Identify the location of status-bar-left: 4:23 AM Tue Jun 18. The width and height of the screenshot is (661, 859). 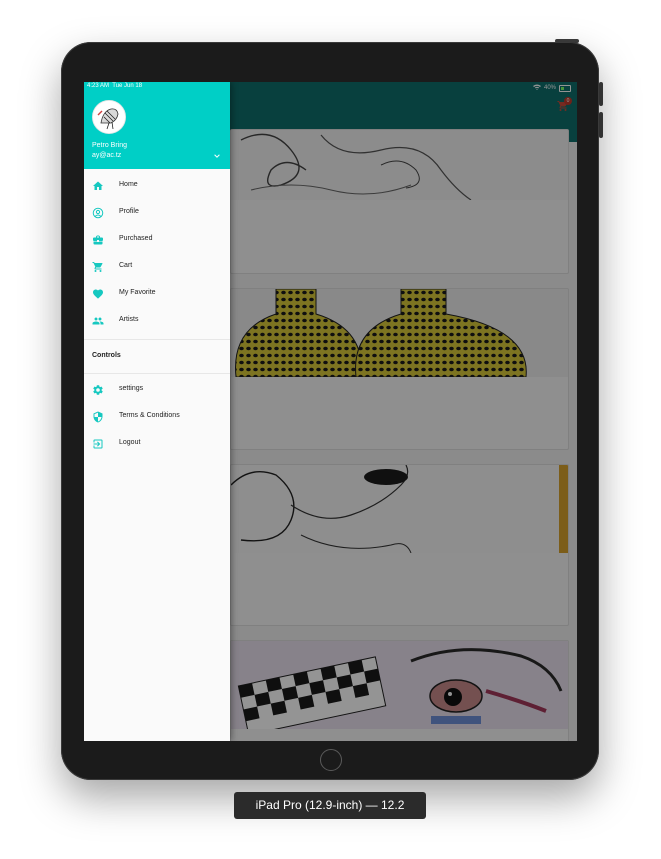
(114, 86).